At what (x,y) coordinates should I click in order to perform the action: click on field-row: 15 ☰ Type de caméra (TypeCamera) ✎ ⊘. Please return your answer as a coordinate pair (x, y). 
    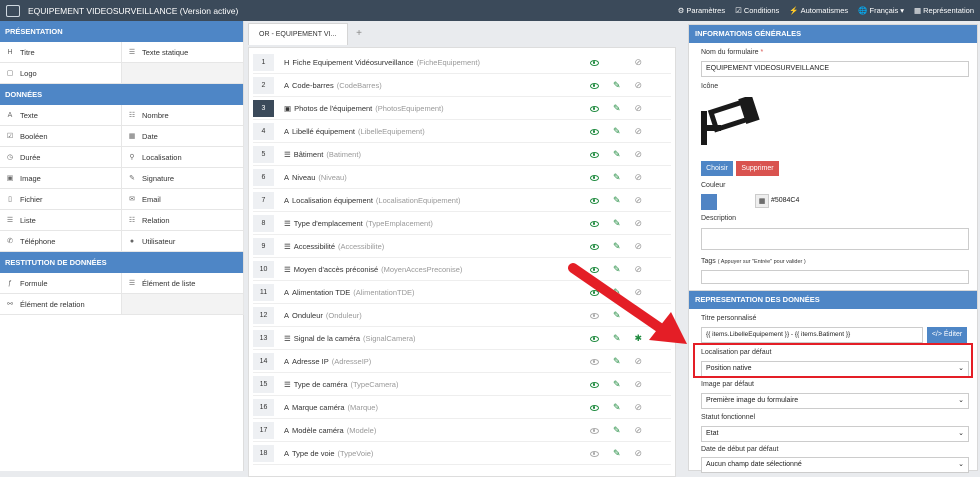
    Looking at the image, I should click on (462, 385).